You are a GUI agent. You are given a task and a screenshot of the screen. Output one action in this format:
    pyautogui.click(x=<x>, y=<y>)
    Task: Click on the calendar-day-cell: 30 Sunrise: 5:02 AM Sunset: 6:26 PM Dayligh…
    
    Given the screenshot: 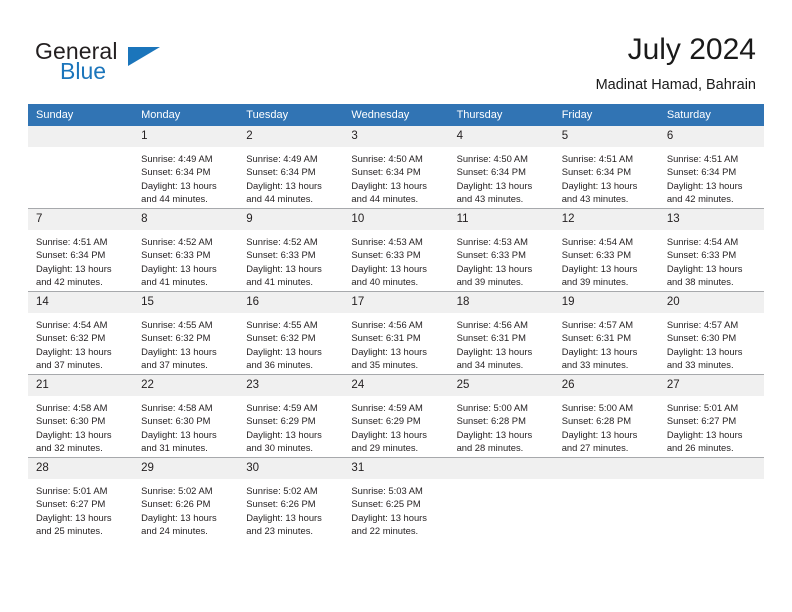 What is the action you would take?
    pyautogui.click(x=291, y=498)
    